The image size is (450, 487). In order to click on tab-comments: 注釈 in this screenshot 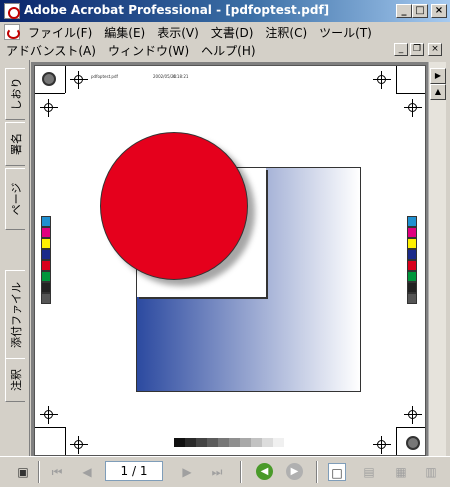, I will do `click(15, 380)`.